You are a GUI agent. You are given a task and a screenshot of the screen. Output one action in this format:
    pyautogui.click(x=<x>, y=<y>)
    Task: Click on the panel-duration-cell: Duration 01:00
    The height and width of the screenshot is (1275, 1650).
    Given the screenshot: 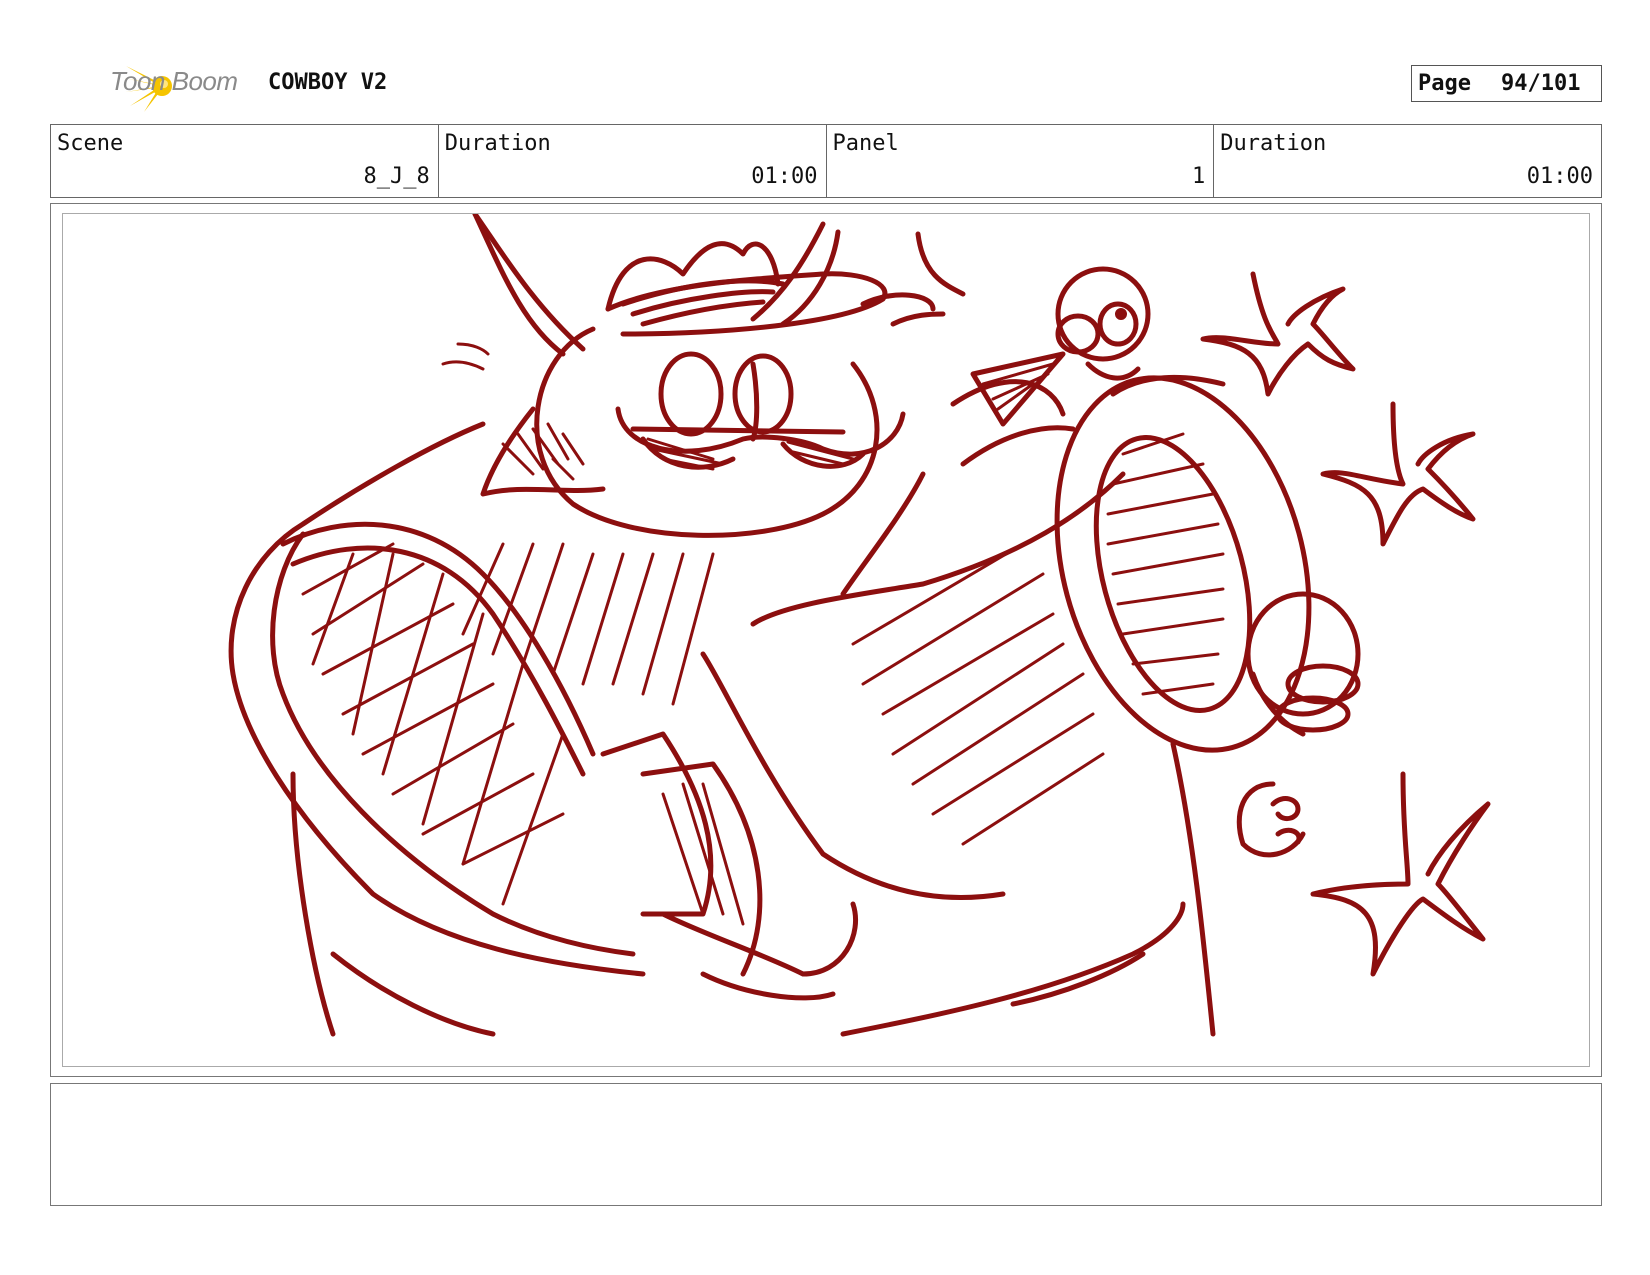 What is the action you would take?
    pyautogui.click(x=1407, y=161)
    